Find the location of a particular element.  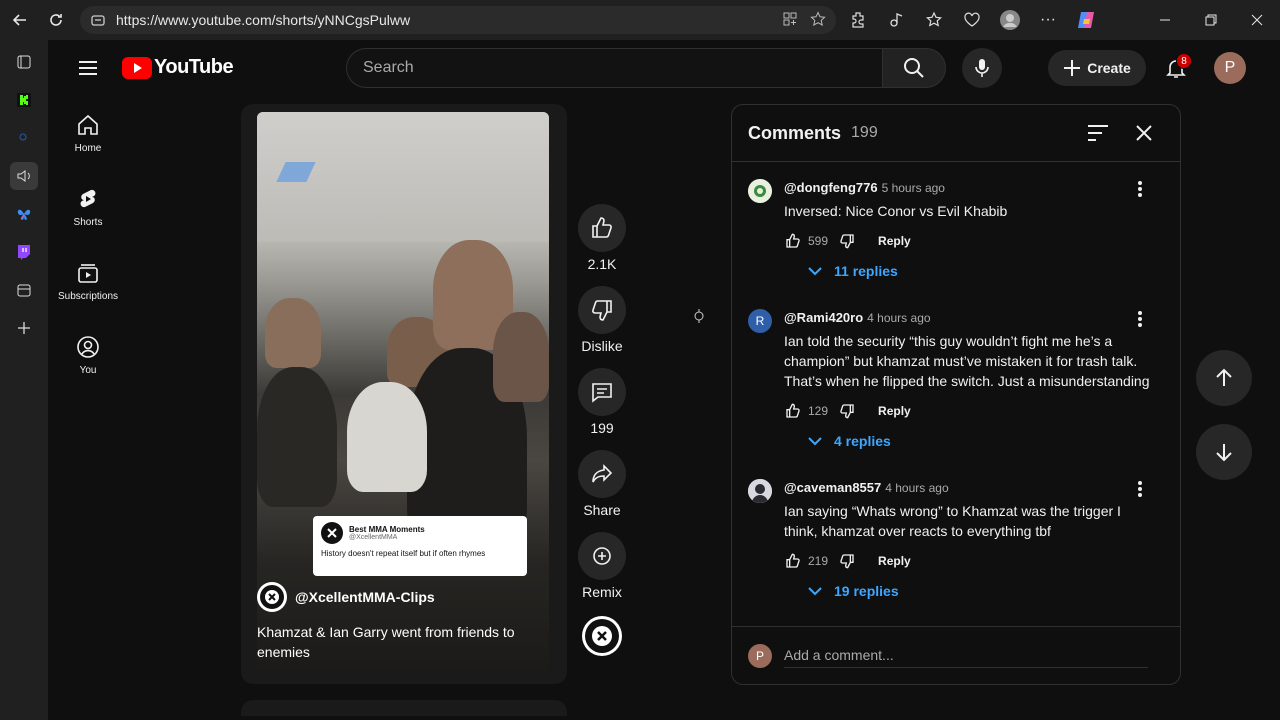

add-sidebar-icon is located at coordinates (24, 328).